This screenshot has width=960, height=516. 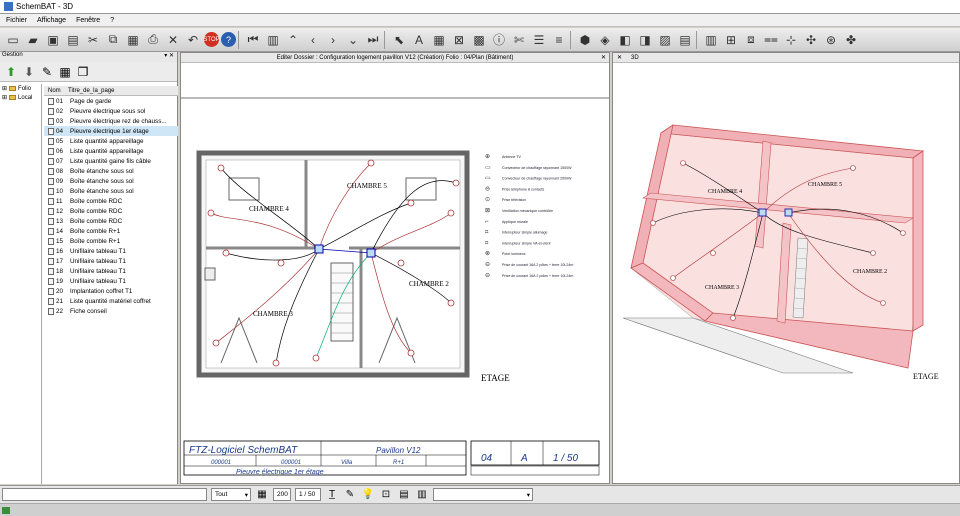 What do you see at coordinates (104, 494) in the screenshot?
I see `command-field` at bounding box center [104, 494].